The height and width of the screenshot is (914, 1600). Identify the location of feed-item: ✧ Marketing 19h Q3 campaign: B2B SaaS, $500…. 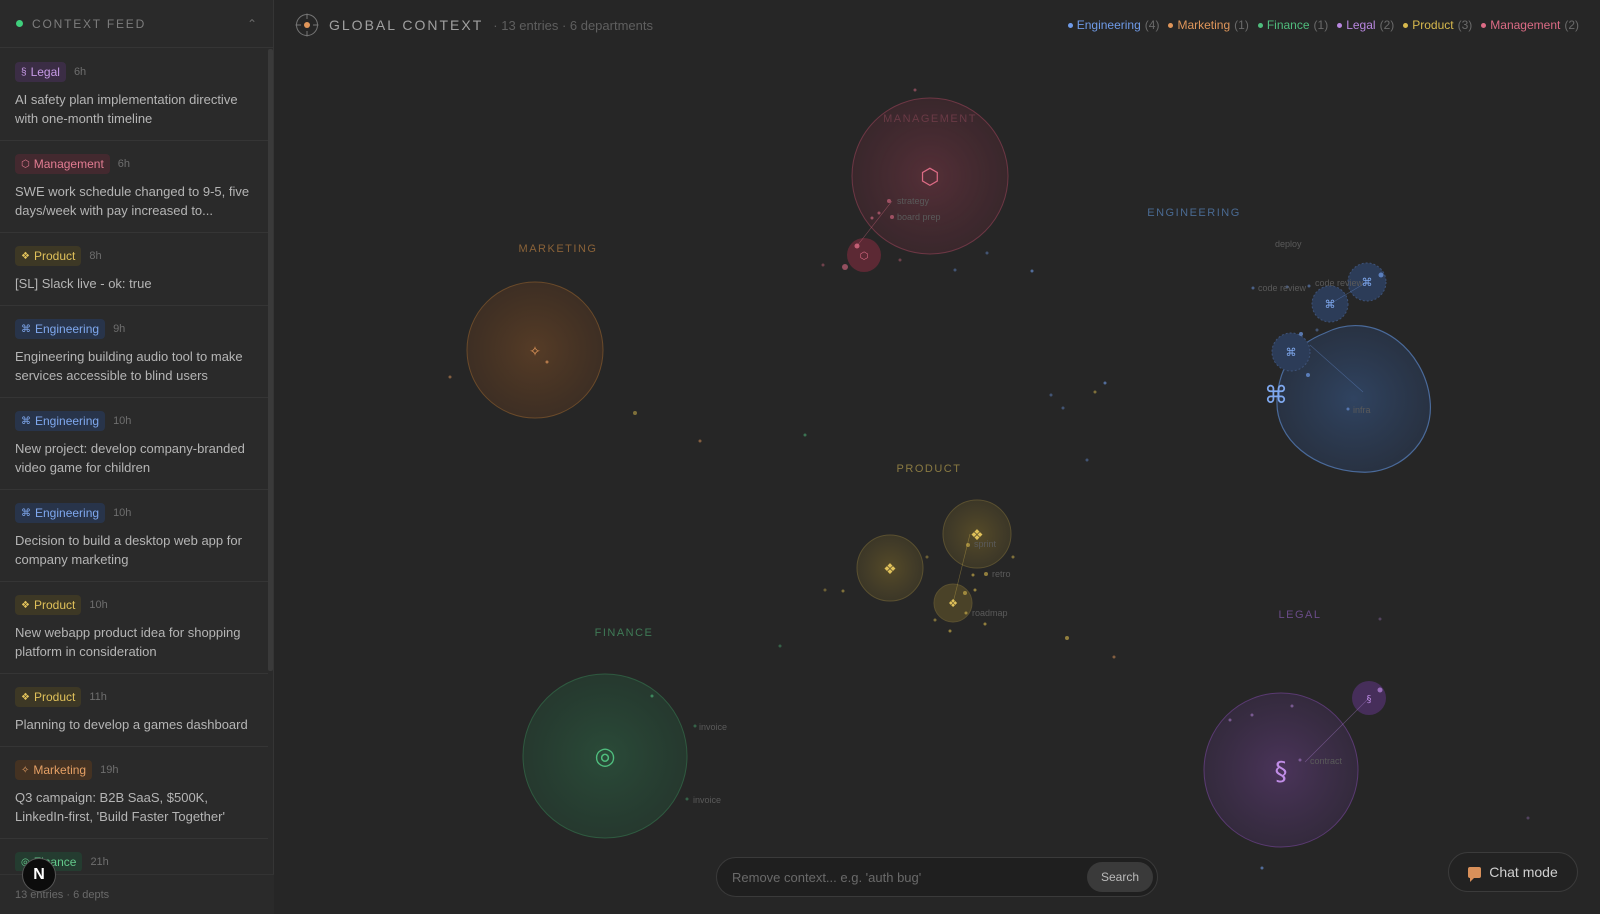
(134, 793).